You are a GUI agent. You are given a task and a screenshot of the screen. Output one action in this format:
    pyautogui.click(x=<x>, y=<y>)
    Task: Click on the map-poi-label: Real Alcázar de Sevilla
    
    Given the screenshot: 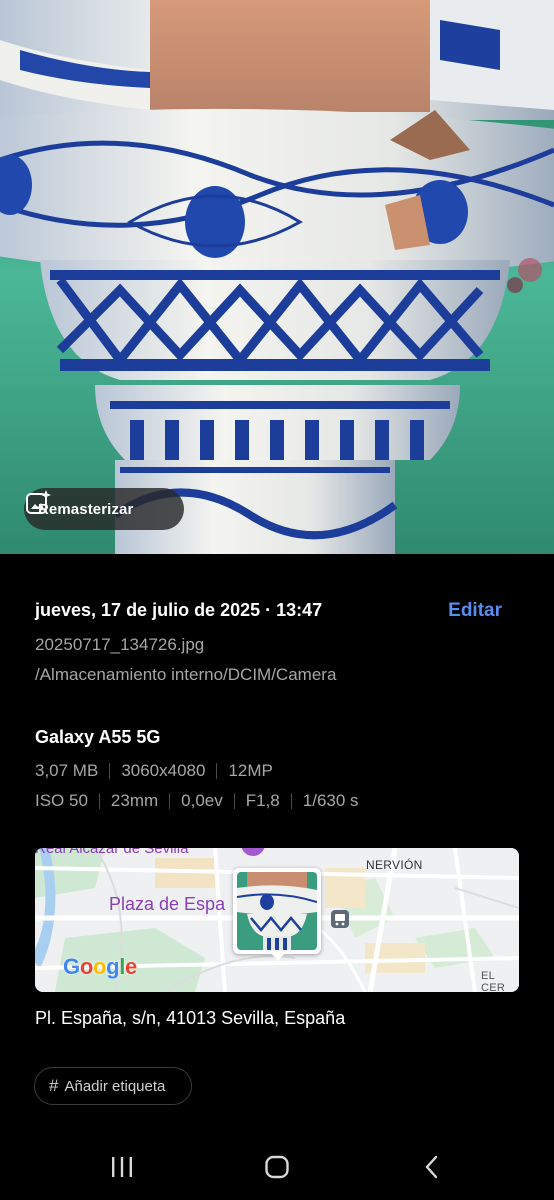 What is the action you would take?
    pyautogui.click(x=112, y=852)
    